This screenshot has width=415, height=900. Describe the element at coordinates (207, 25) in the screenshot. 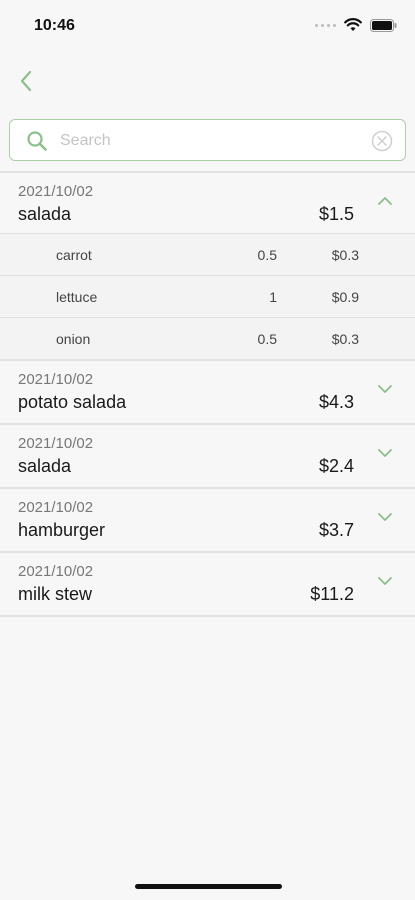

I see `status-bar: 10:46` at that location.